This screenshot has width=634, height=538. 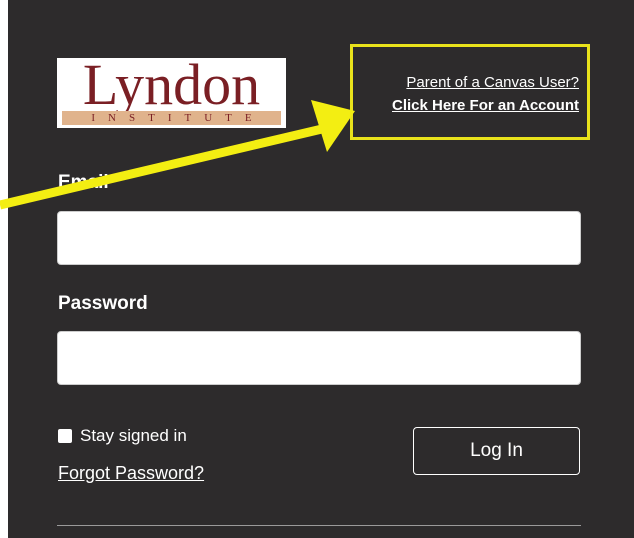 What do you see at coordinates (319, 238) in the screenshot?
I see `email-field` at bounding box center [319, 238].